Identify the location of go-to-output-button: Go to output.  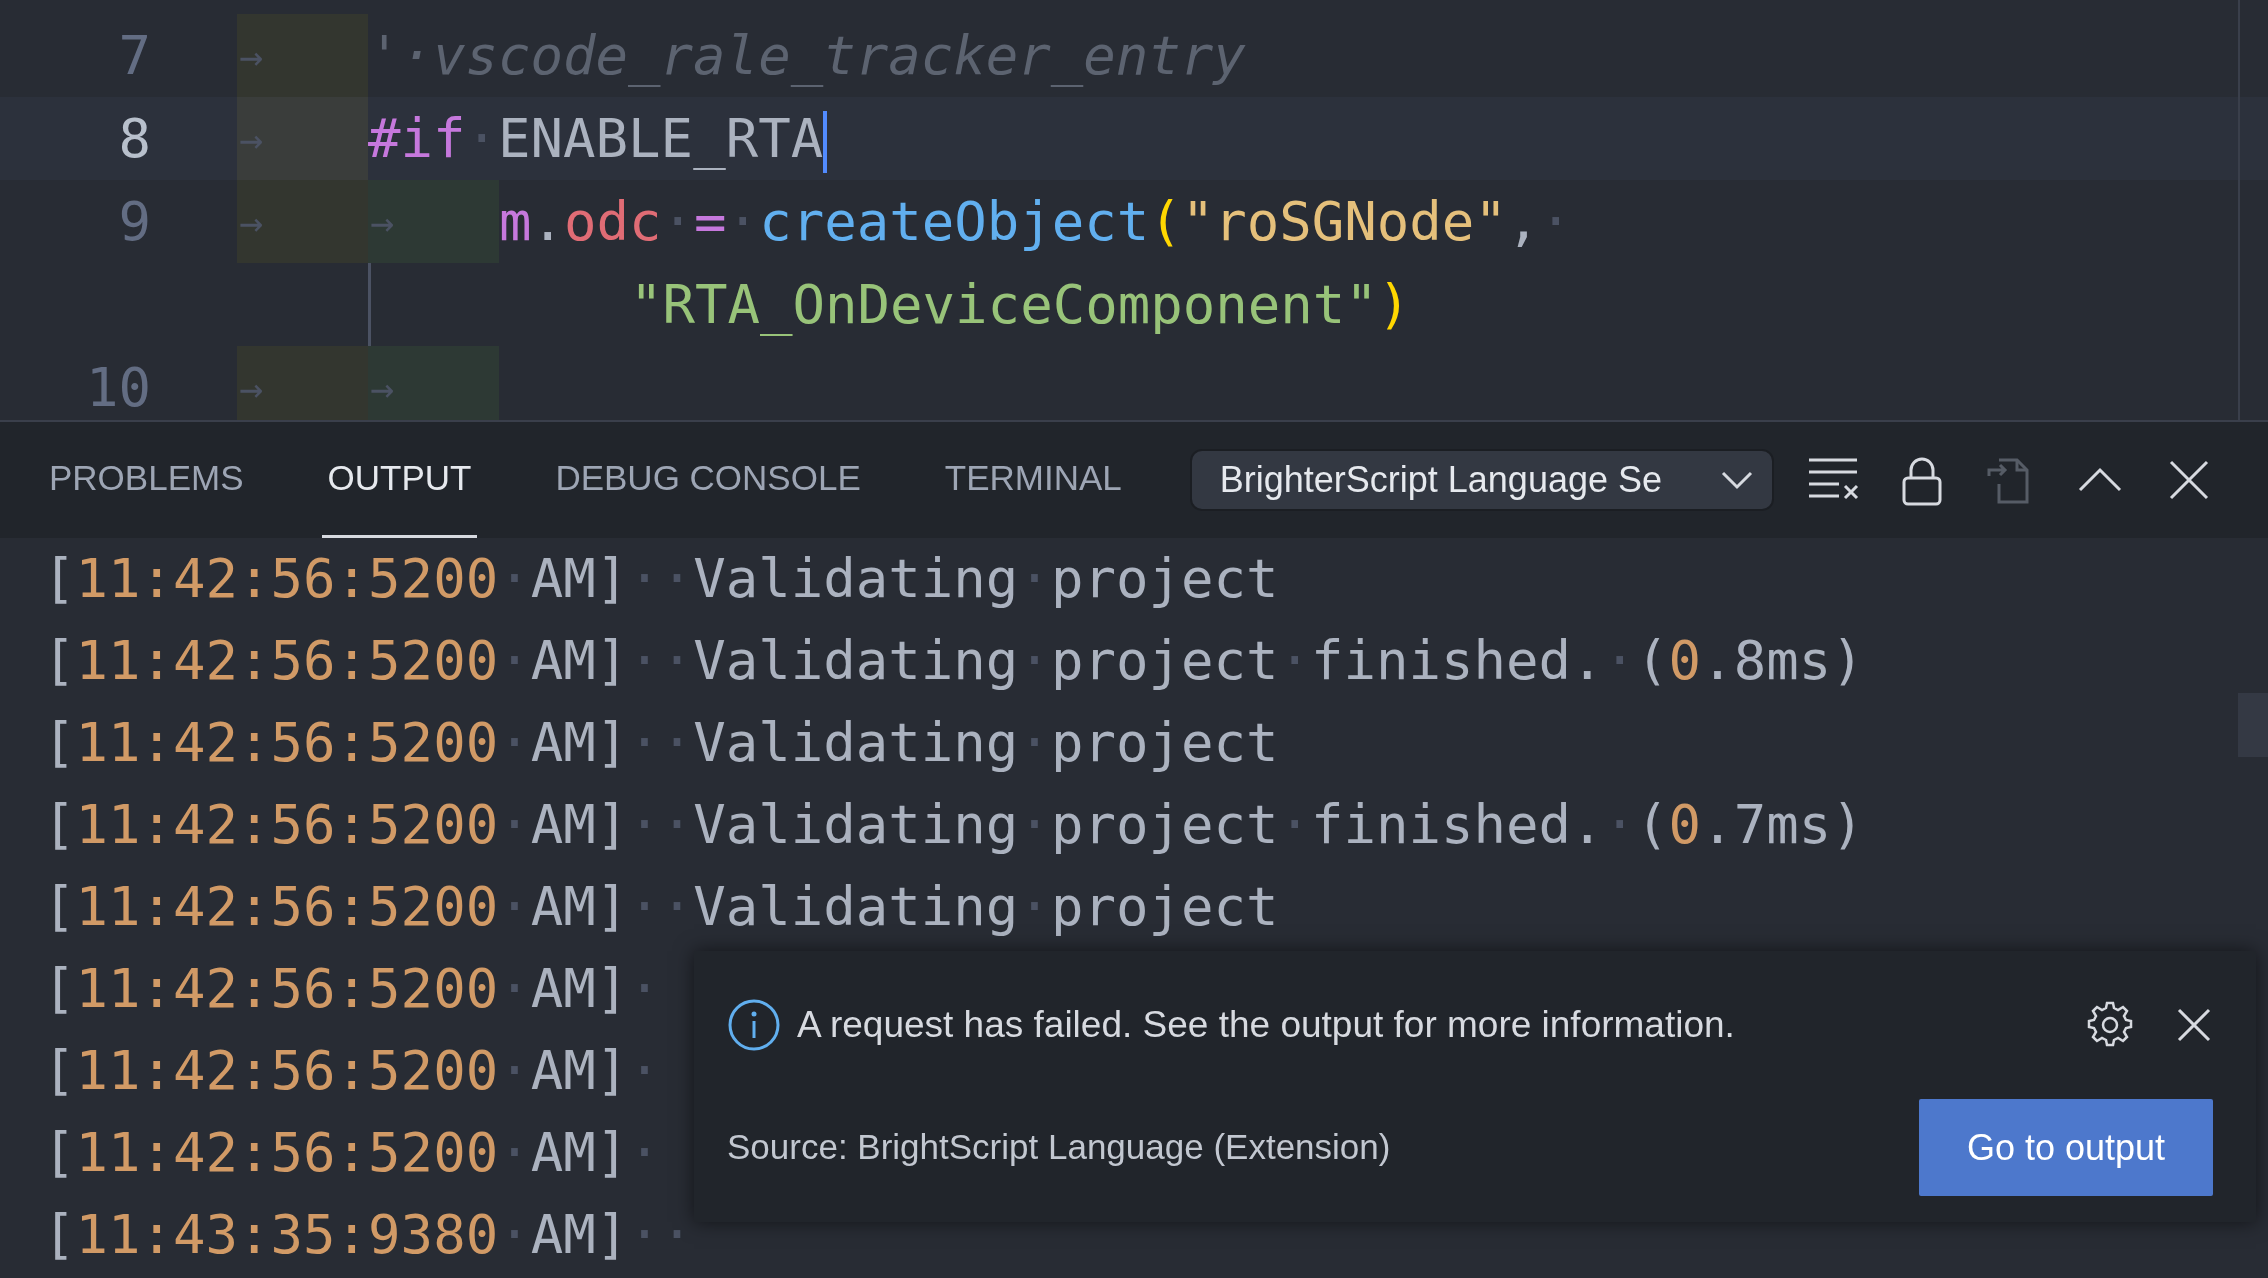
(2066, 1147).